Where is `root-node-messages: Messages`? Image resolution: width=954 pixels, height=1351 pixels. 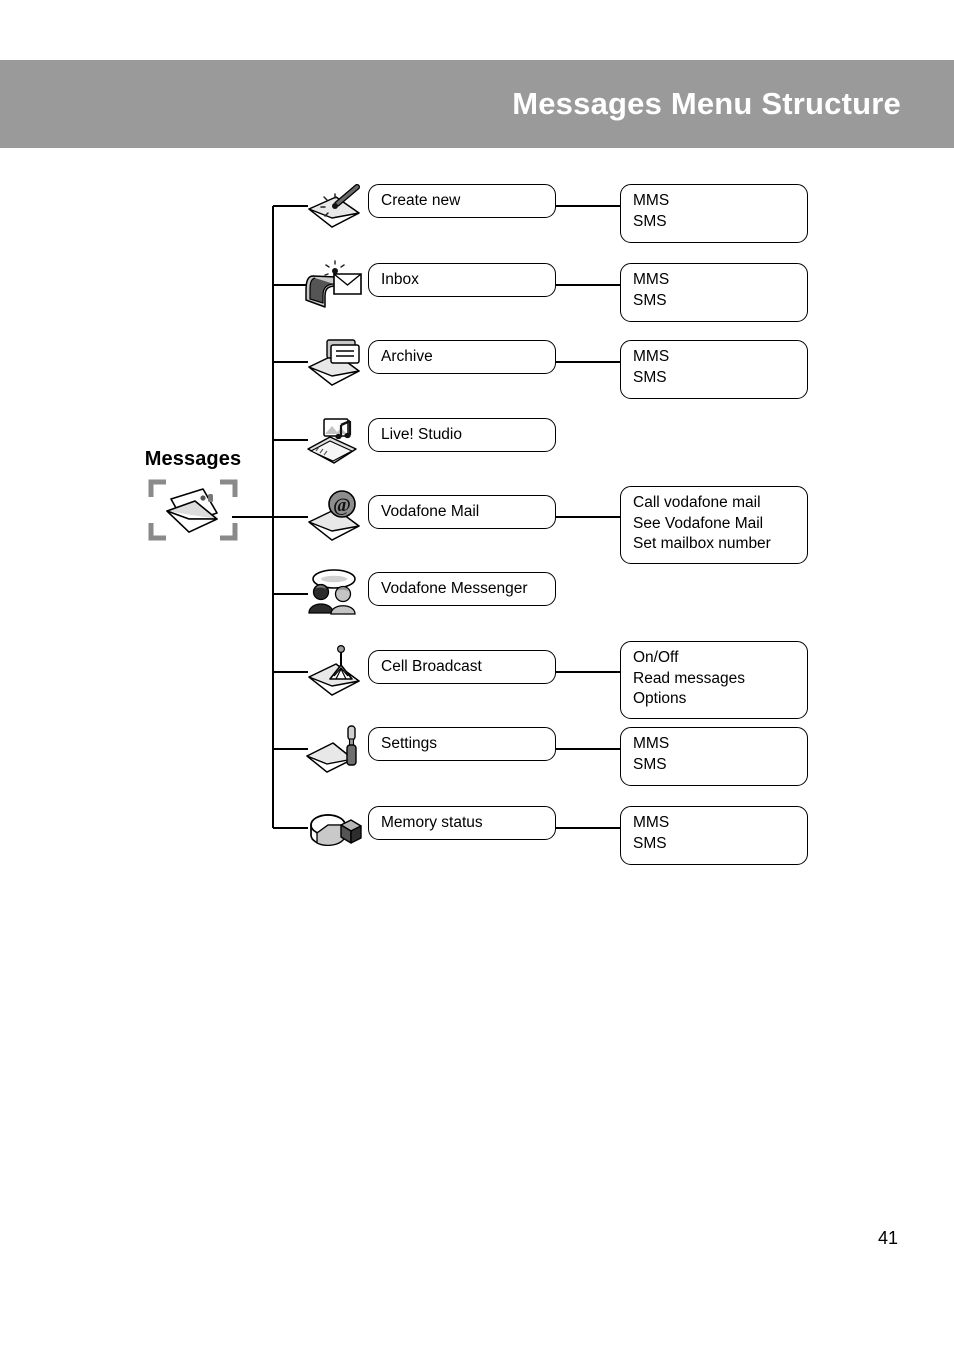
root-node-messages: Messages is located at coordinates (193, 495).